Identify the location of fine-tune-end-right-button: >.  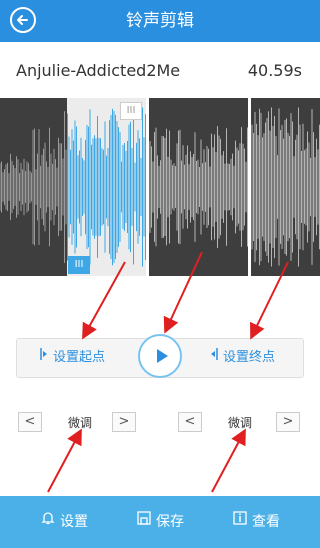
(288, 422).